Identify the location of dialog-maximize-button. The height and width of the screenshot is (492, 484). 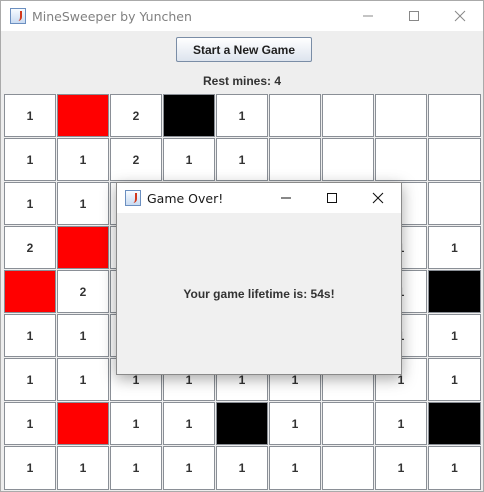
(332, 198).